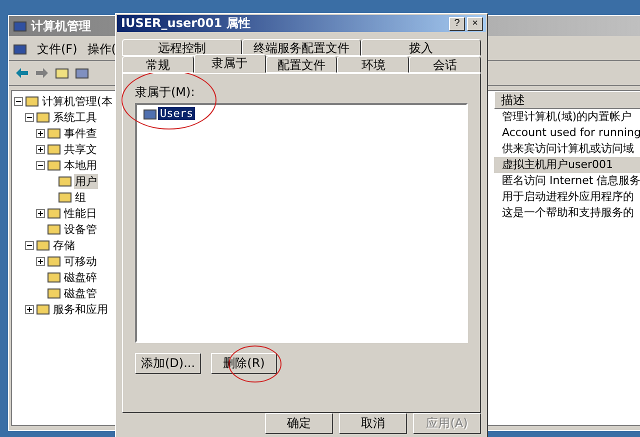 This screenshot has width=640, height=437. Describe the element at coordinates (80, 213) in the screenshot. I see `tree-item: 性能日` at that location.